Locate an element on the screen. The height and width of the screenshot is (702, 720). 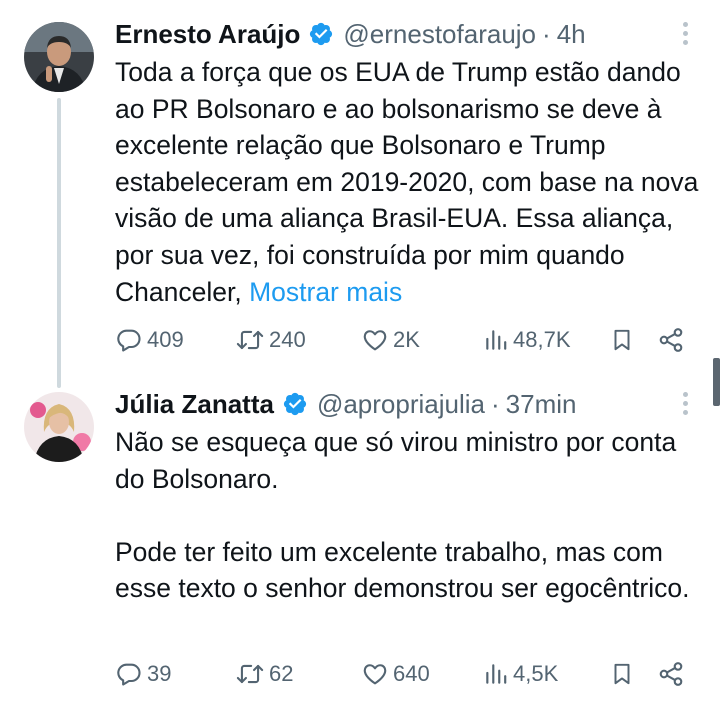
action-bar: 409 240 2K 48,7K is located at coordinates (410, 340).